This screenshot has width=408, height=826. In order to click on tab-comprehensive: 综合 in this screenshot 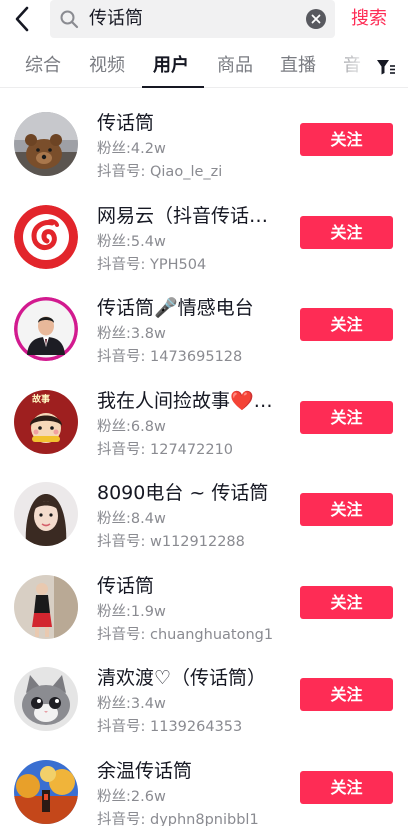, I will do `click(43, 66)`.